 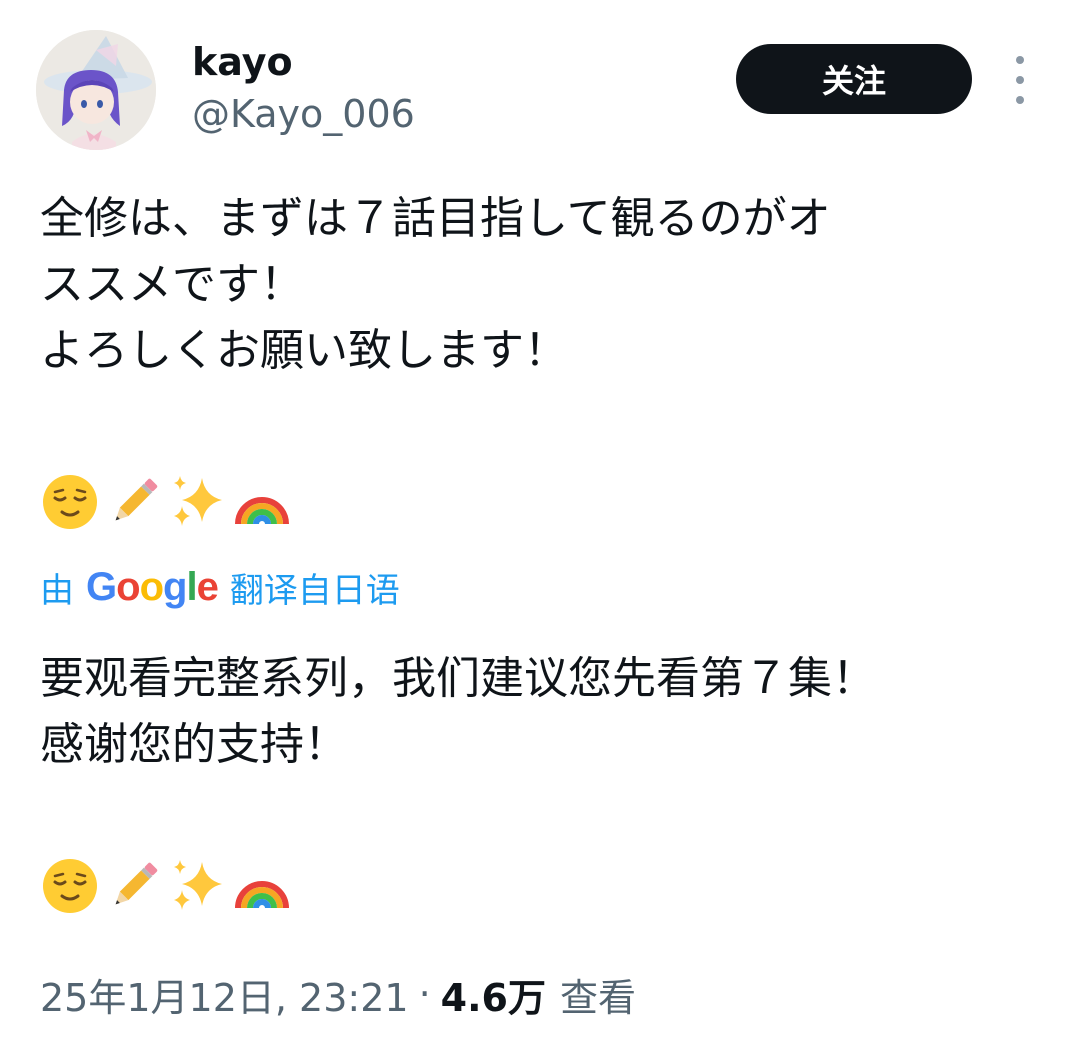 What do you see at coordinates (854, 79) in the screenshot?
I see `follow-button: 关注` at bounding box center [854, 79].